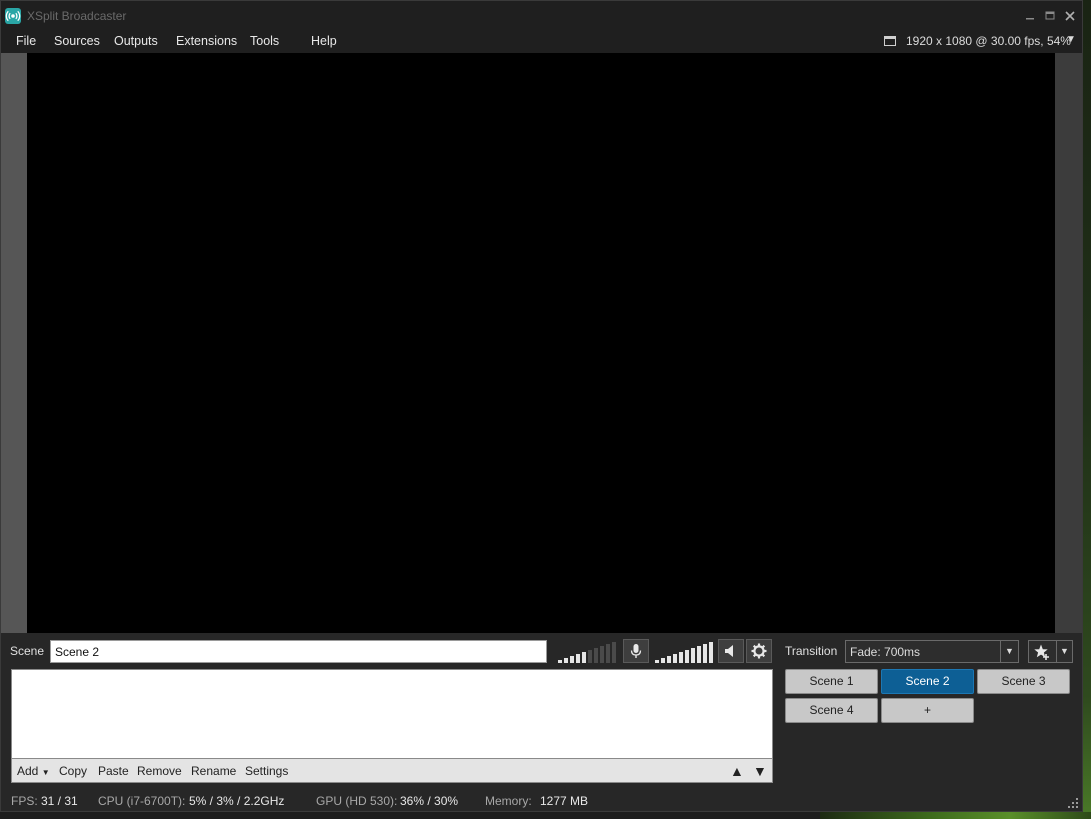  I want to click on gpu-value: 36% / 30%, so click(429, 801).